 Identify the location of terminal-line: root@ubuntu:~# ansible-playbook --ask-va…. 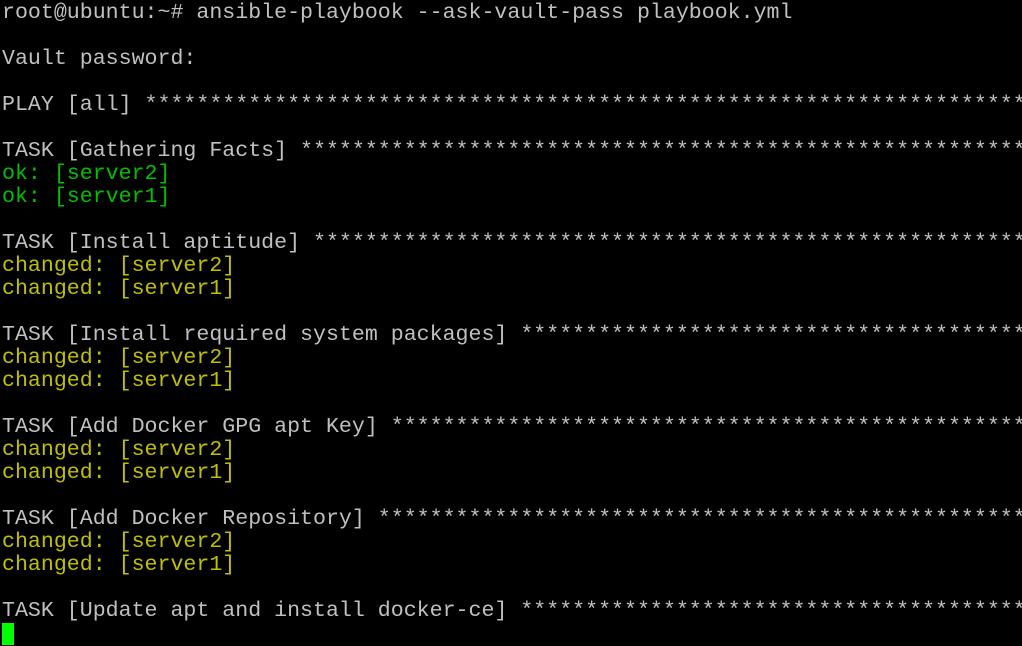
(397, 13).